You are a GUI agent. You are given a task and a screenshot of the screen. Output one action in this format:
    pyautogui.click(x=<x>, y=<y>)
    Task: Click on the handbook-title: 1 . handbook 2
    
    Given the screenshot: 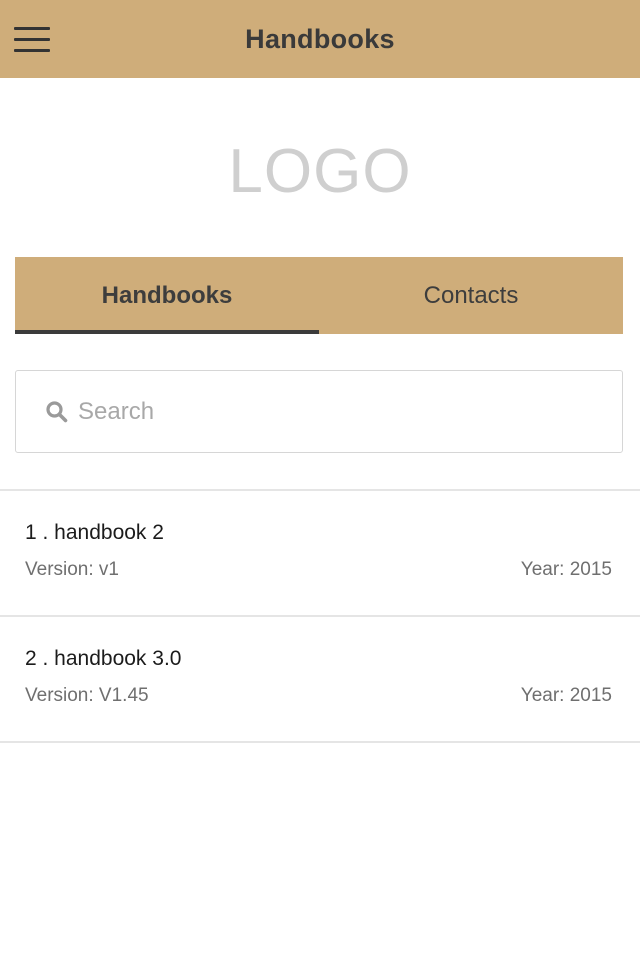 What is the action you would take?
    pyautogui.click(x=94, y=532)
    